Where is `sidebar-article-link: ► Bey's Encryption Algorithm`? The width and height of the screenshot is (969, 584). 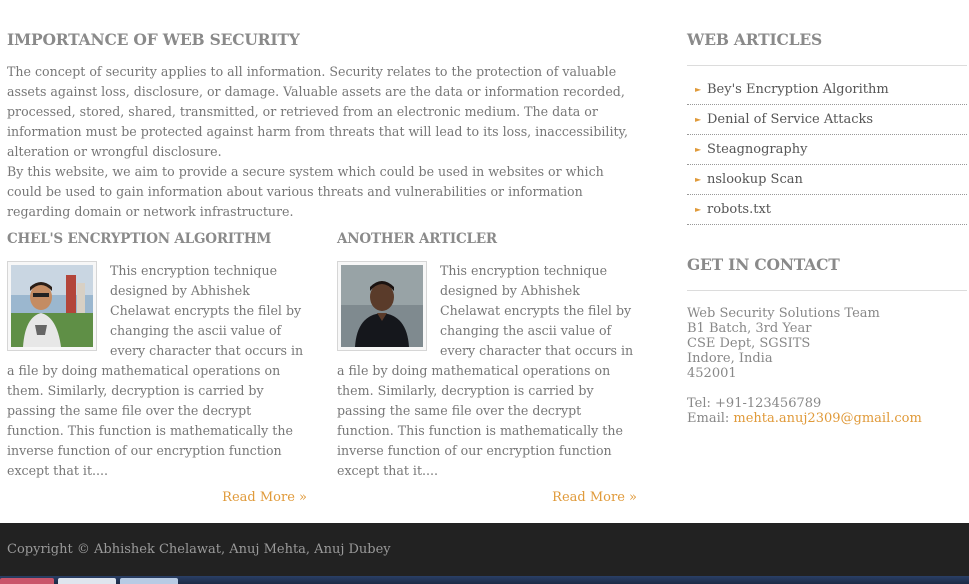
sidebar-article-link: ► Bey's Encryption Algorithm is located at coordinates (827, 90).